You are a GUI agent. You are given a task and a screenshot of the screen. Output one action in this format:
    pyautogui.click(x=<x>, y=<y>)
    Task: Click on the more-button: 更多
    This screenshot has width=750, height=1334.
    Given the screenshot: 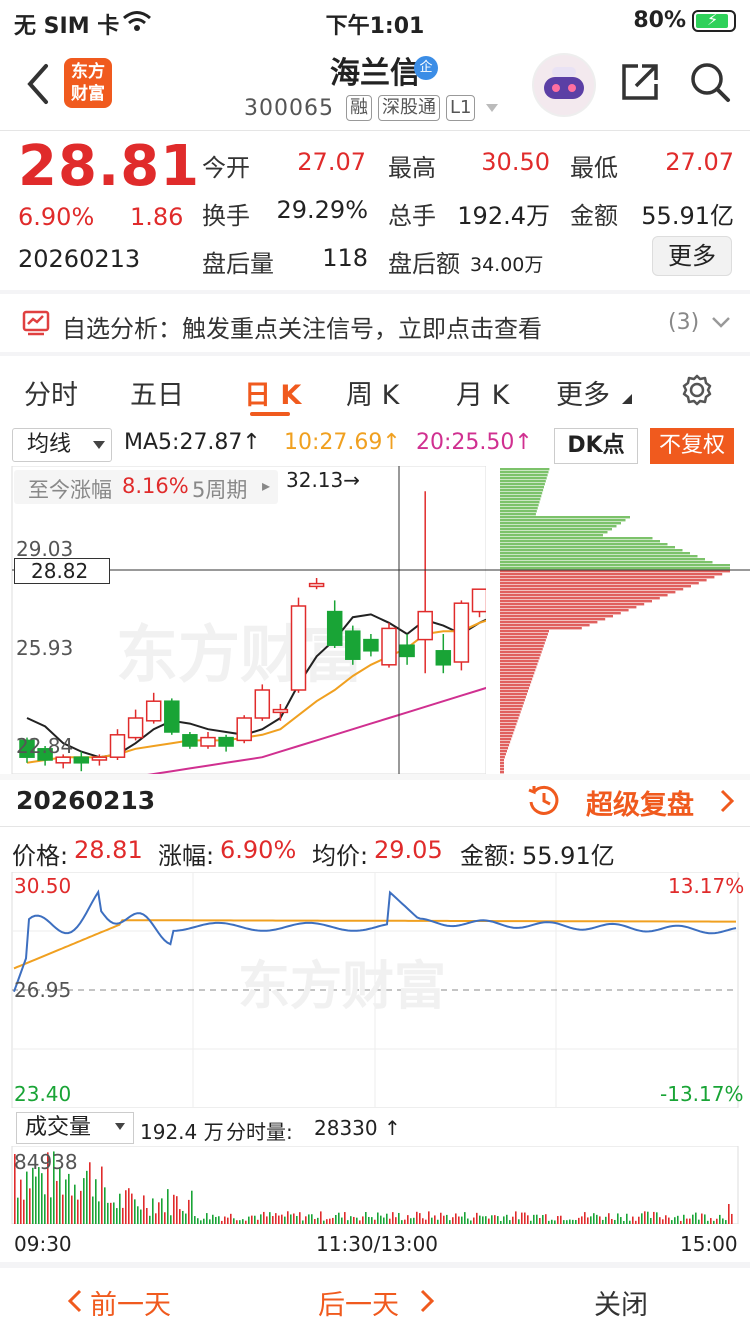 What is the action you would take?
    pyautogui.click(x=692, y=256)
    